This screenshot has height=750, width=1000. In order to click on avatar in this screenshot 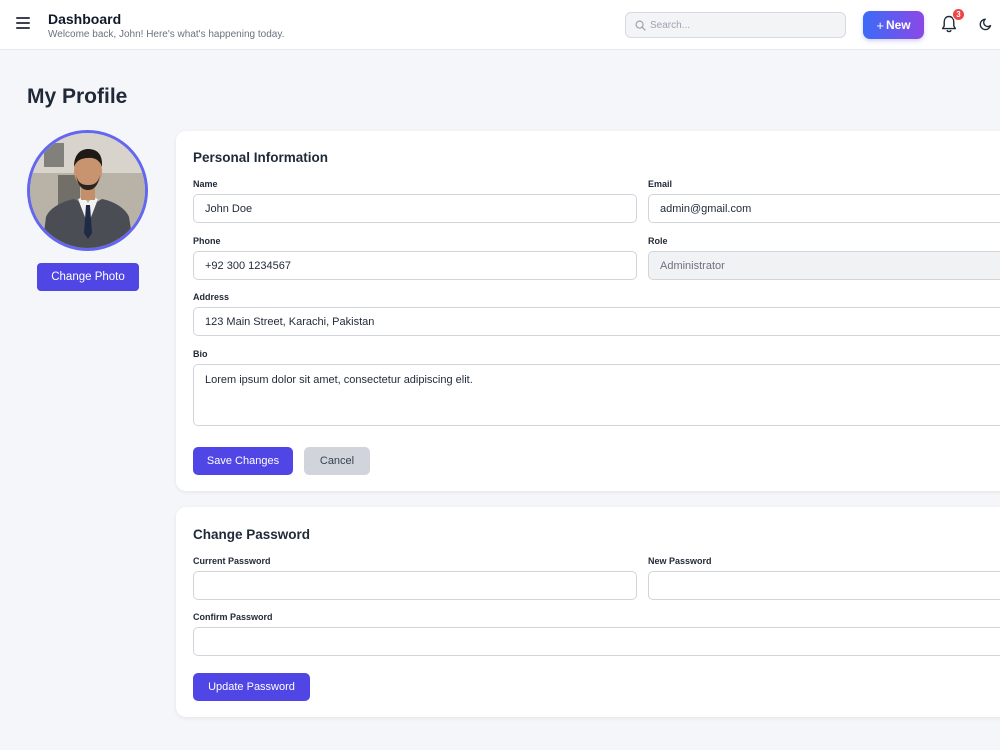, I will do `click(87, 190)`.